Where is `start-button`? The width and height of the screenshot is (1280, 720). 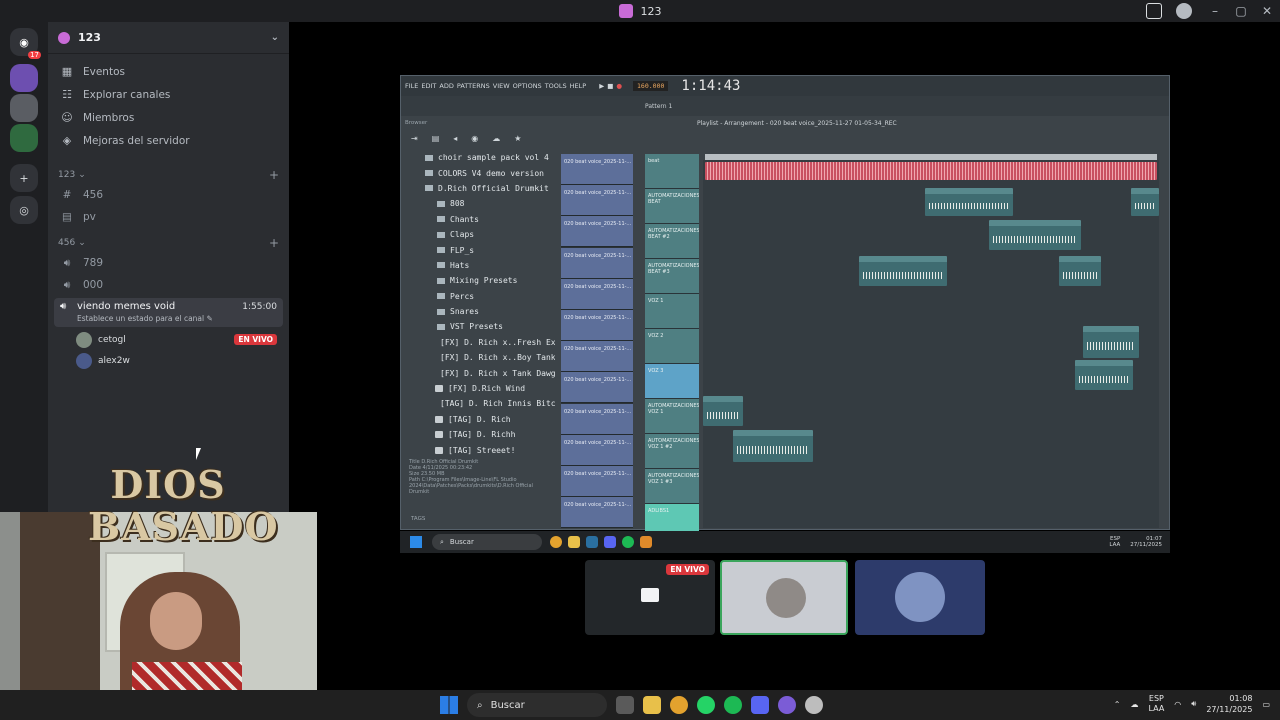
start-button is located at coordinates (449, 705).